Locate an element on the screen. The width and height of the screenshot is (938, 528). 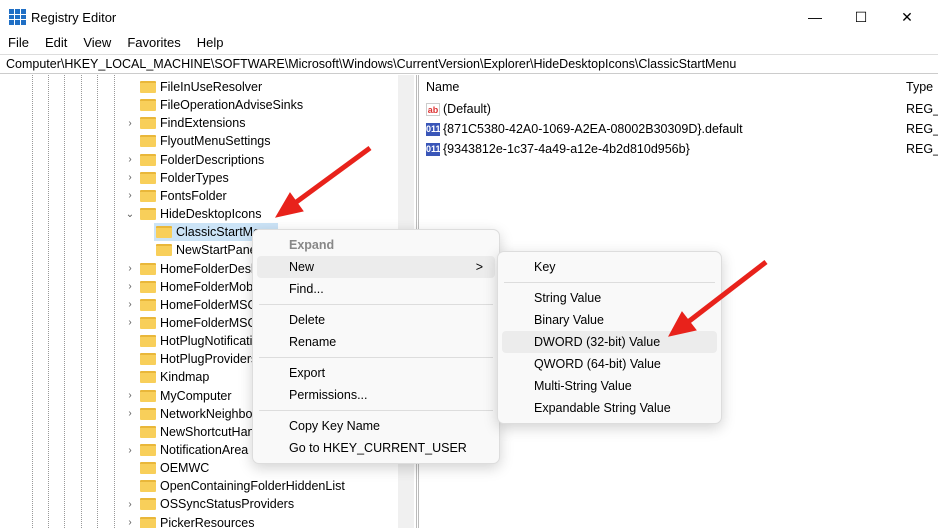
minimize-button: — is located at coordinates (815, 17).